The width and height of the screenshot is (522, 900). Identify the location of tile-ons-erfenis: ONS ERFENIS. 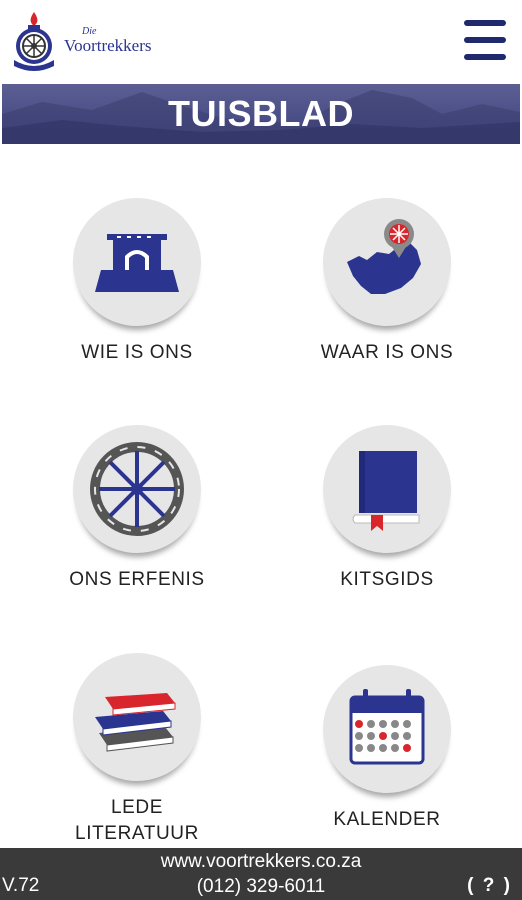
(137, 509).